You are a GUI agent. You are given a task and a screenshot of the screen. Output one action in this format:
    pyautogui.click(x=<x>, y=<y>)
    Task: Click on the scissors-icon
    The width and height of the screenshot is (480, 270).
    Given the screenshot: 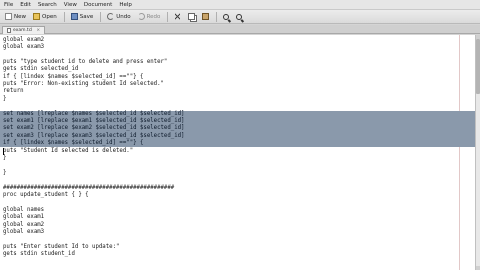 What is the action you would take?
    pyautogui.click(x=177, y=16)
    